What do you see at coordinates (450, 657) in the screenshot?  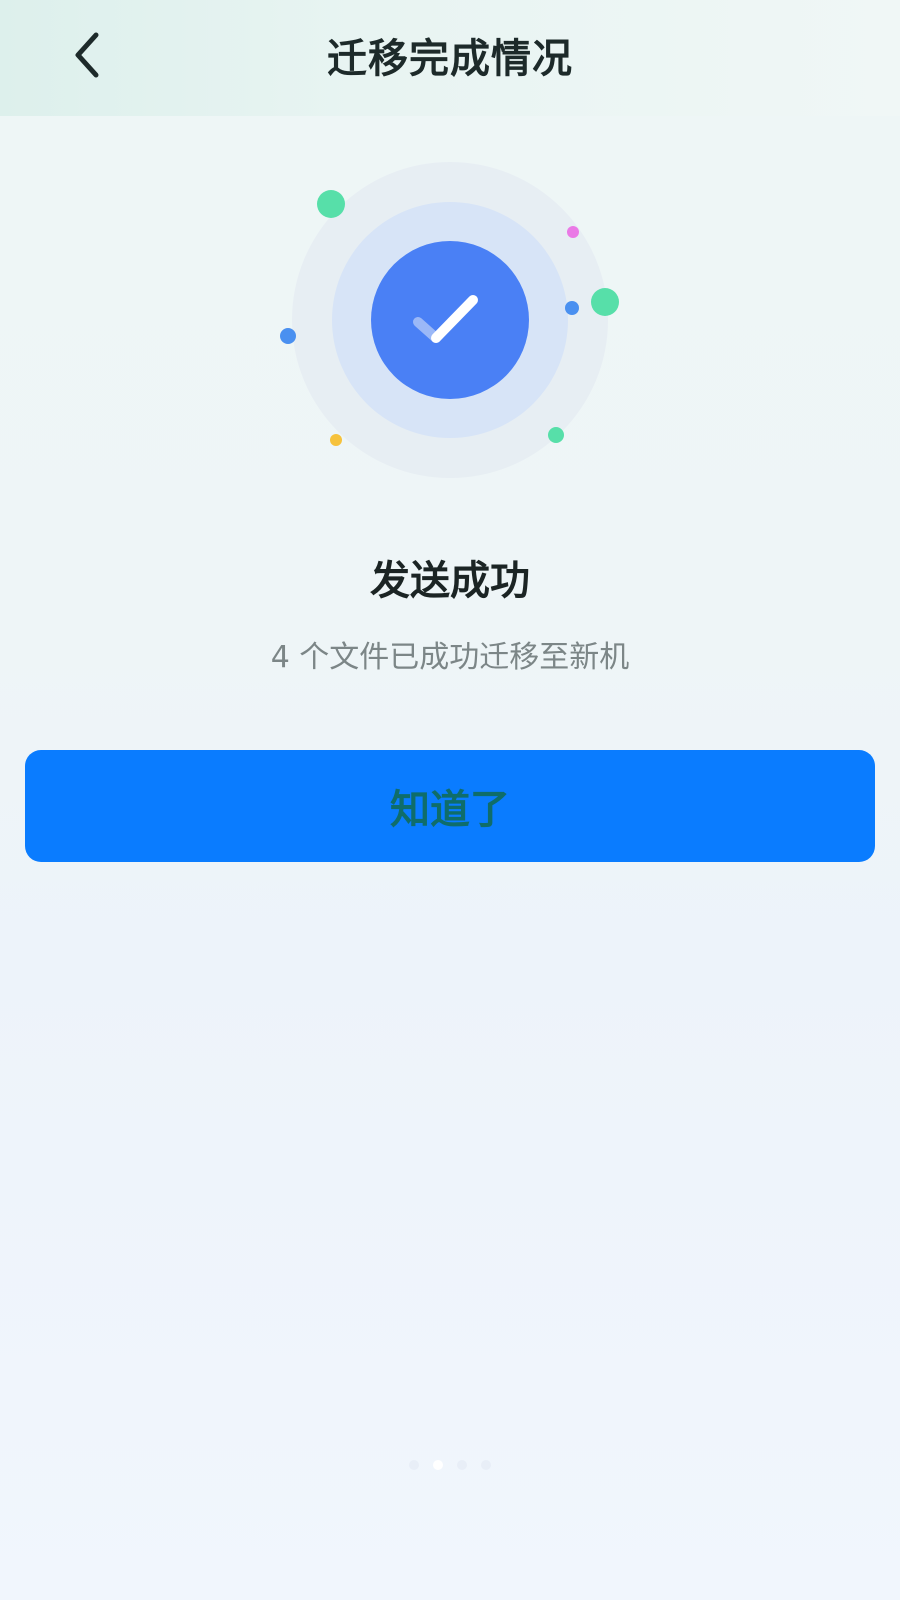 I see `result-detail: 4 个文件已成功迁移至新机` at bounding box center [450, 657].